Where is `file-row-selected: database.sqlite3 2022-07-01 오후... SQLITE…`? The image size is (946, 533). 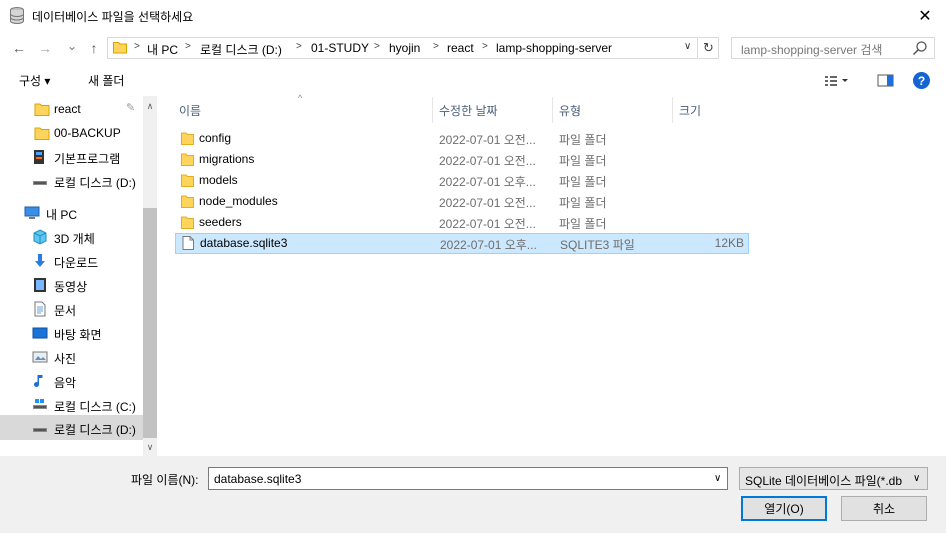
file-row-selected: database.sqlite3 2022-07-01 오후... SQLITE… is located at coordinates (462, 243).